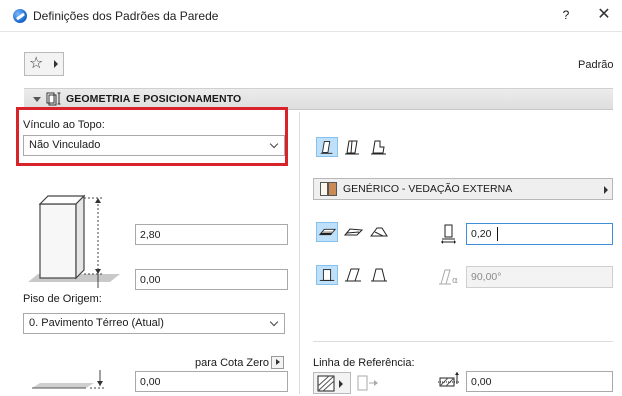  I want to click on help-button: ?, so click(566, 16).